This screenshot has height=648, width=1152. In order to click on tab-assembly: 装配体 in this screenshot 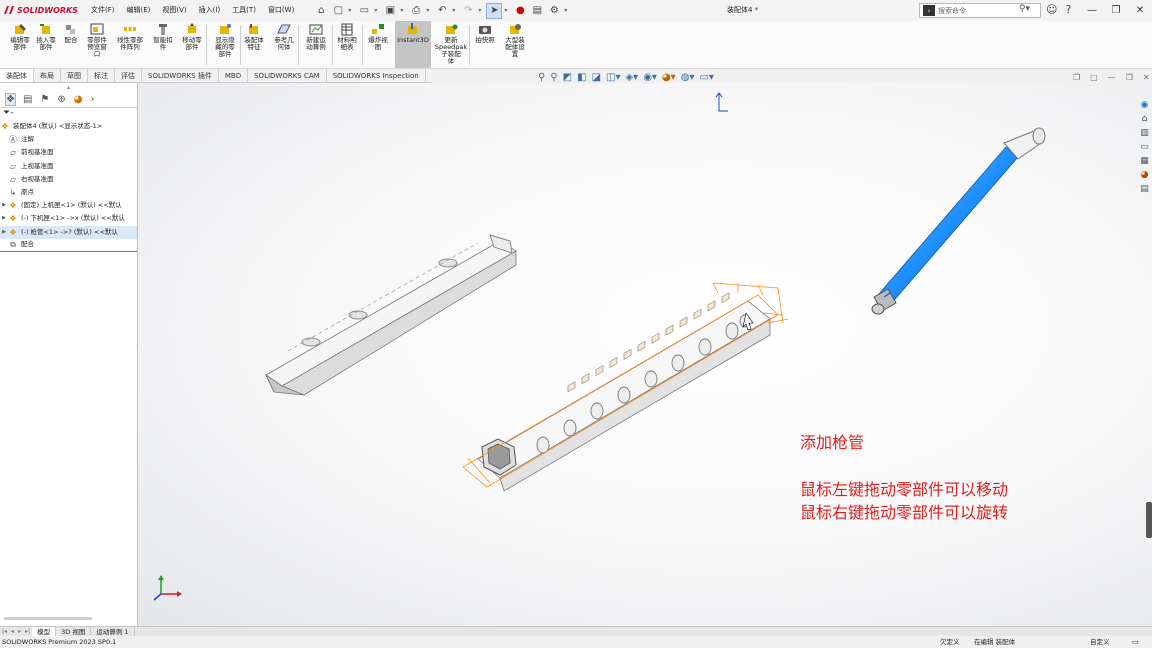, I will do `click(17, 75)`.